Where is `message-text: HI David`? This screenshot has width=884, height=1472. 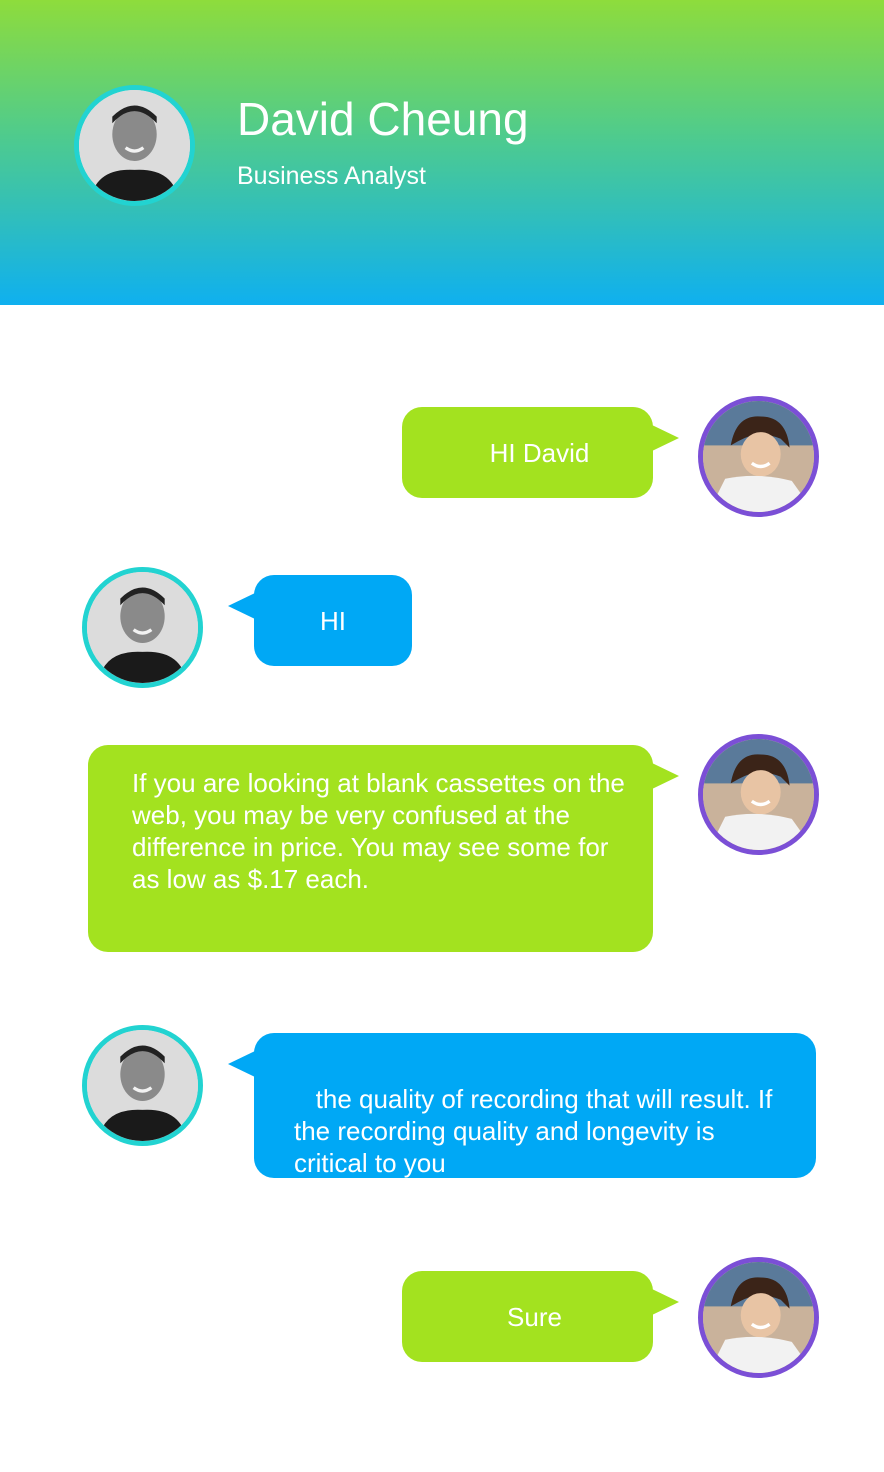
message-text: HI David is located at coordinates (539, 452).